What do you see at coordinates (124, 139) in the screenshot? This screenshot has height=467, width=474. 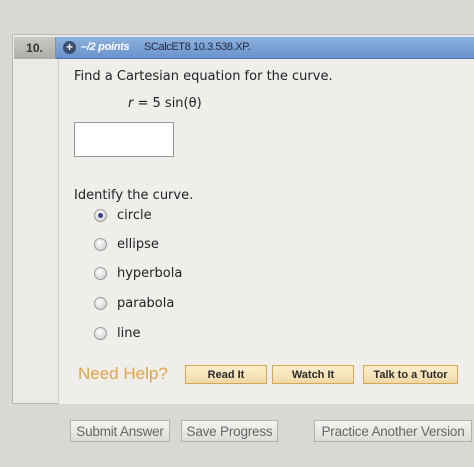 I see `cartesian-equation-input` at bounding box center [124, 139].